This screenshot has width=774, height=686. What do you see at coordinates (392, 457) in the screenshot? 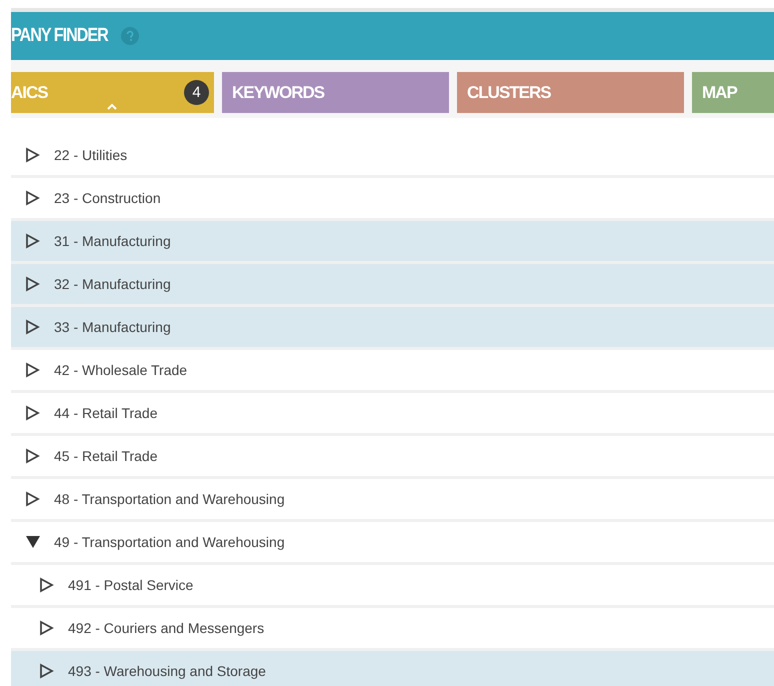
I see `tree-row: 45 - Retail Trade` at bounding box center [392, 457].